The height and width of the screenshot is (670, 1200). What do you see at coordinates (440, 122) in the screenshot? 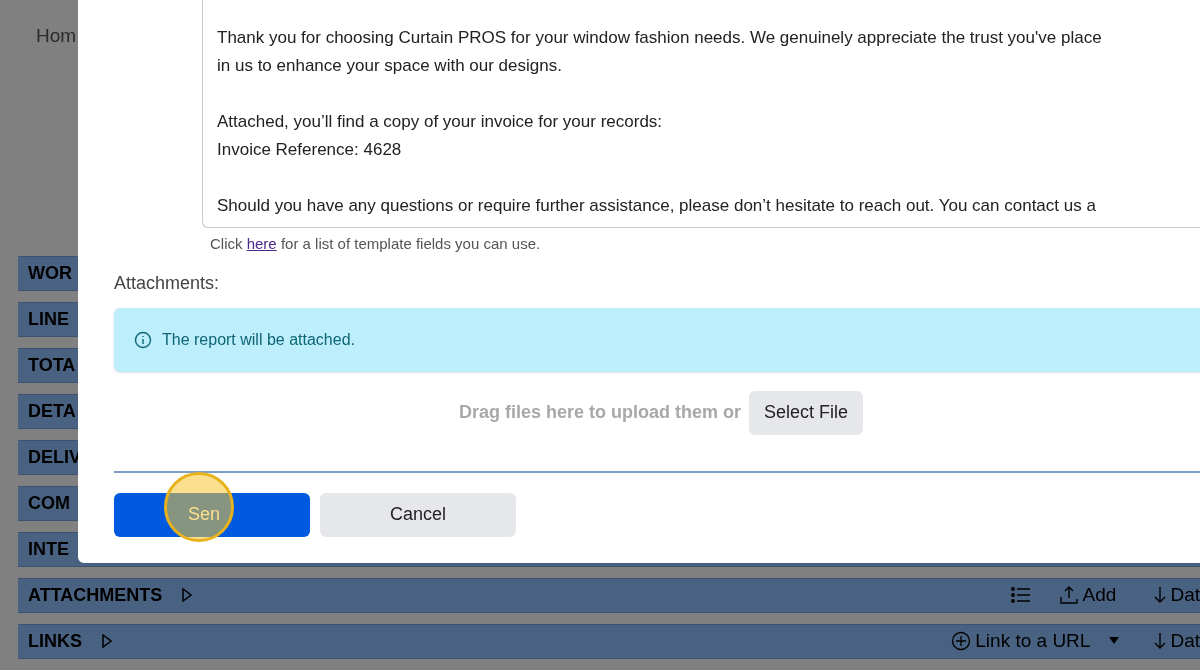
I see `email-text-line: Attached, you’ll find a copy of your invoice for your records:` at bounding box center [440, 122].